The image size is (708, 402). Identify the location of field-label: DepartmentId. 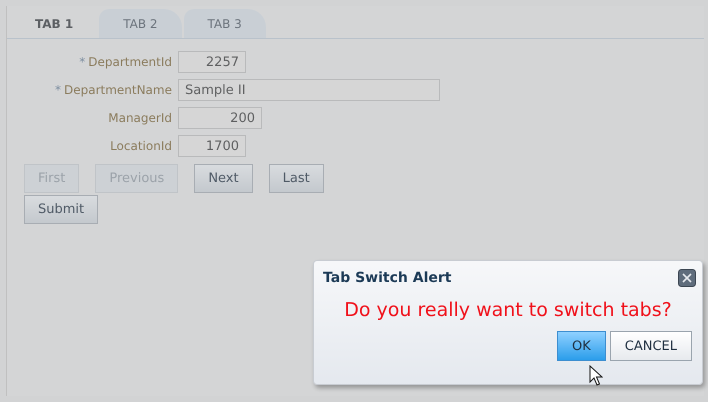
(130, 62).